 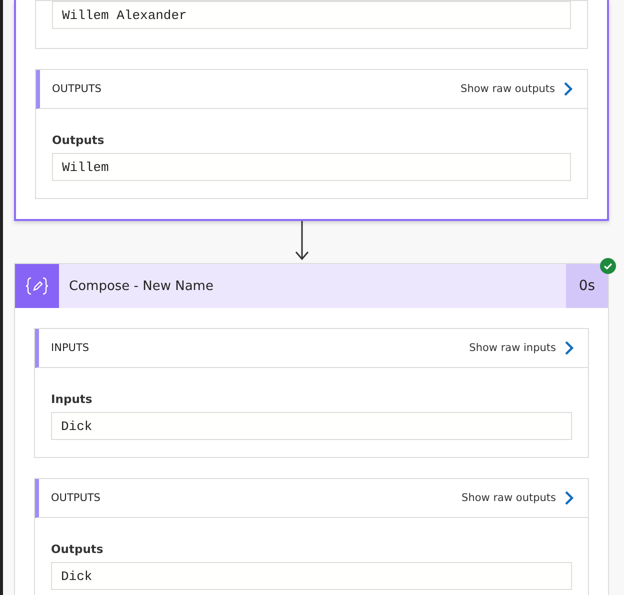 I want to click on action-title: Compose - New Name, so click(x=312, y=286).